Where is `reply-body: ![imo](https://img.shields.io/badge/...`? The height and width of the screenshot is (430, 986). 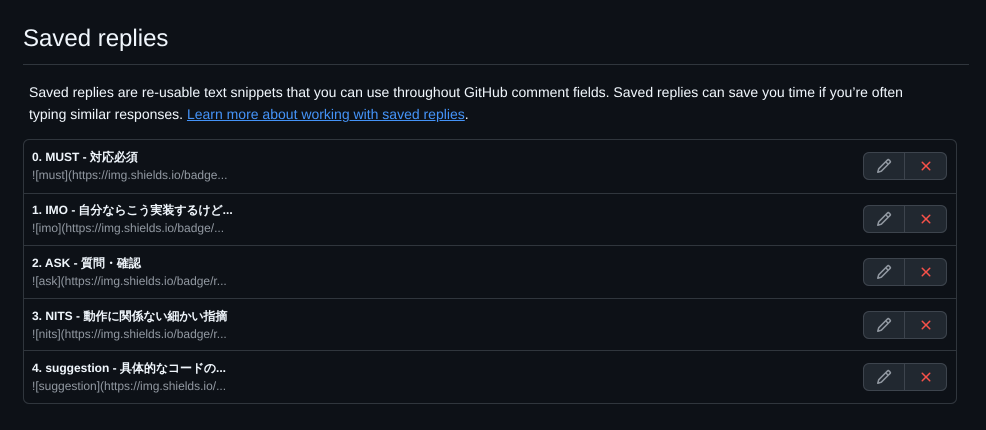
reply-body: ![imo](https://img.shields.io/badge/... is located at coordinates (129, 229).